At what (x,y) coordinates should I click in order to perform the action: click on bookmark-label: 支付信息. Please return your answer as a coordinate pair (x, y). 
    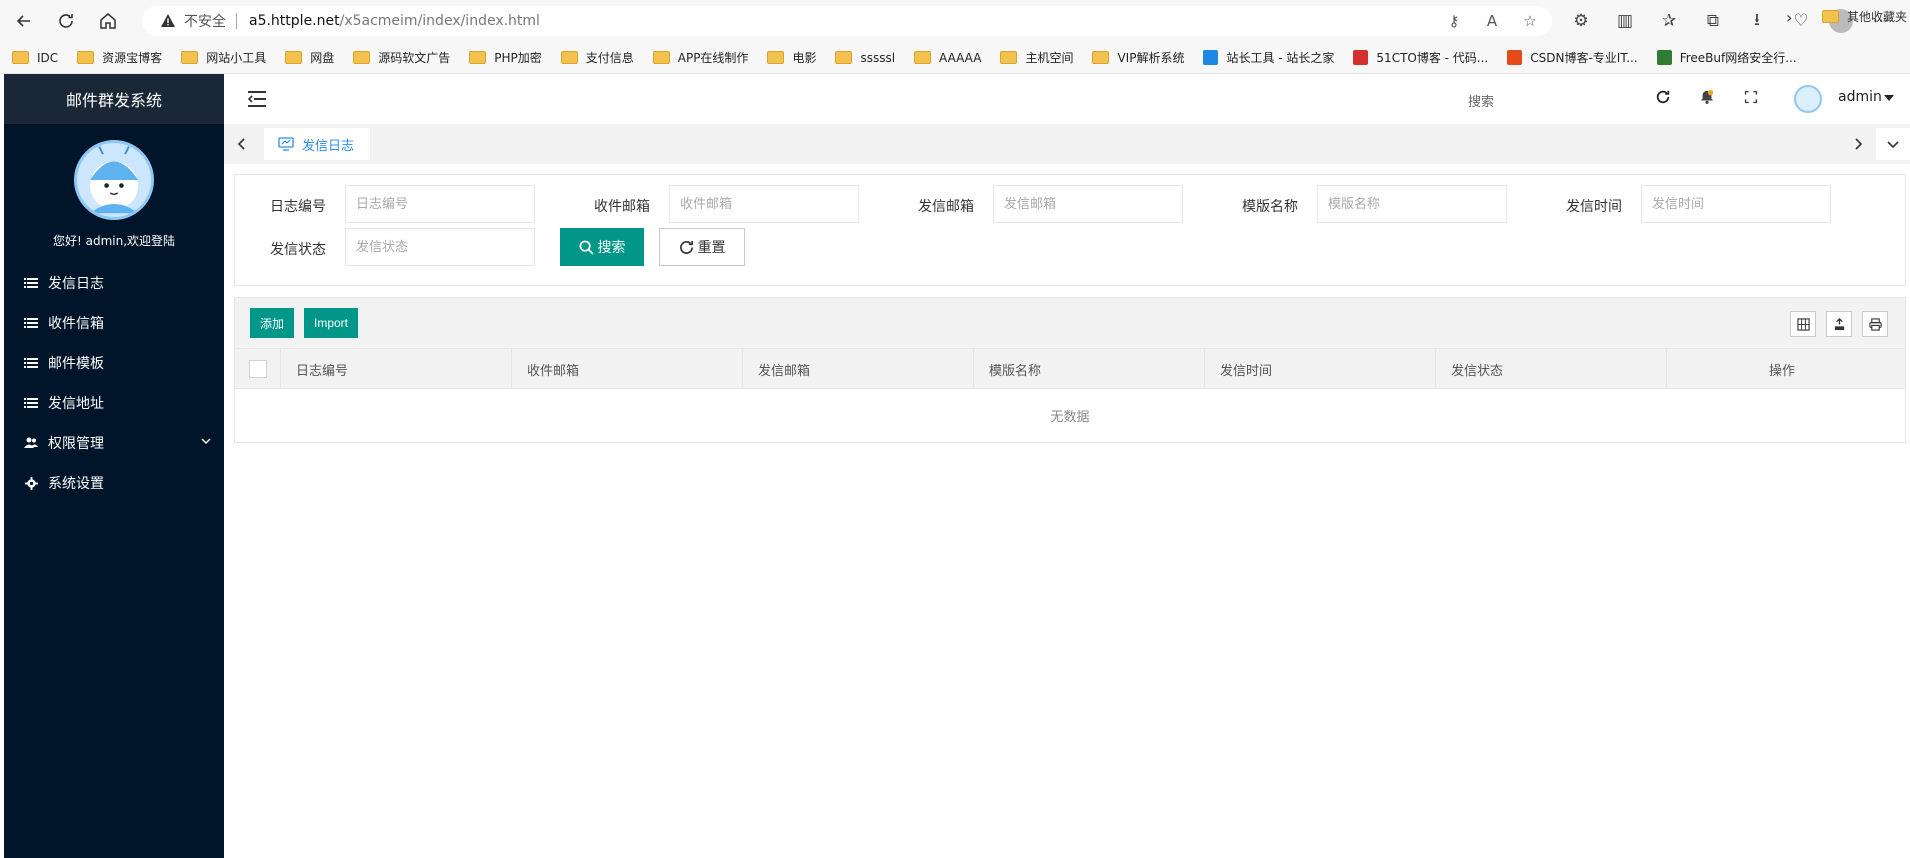
    Looking at the image, I should click on (609, 58).